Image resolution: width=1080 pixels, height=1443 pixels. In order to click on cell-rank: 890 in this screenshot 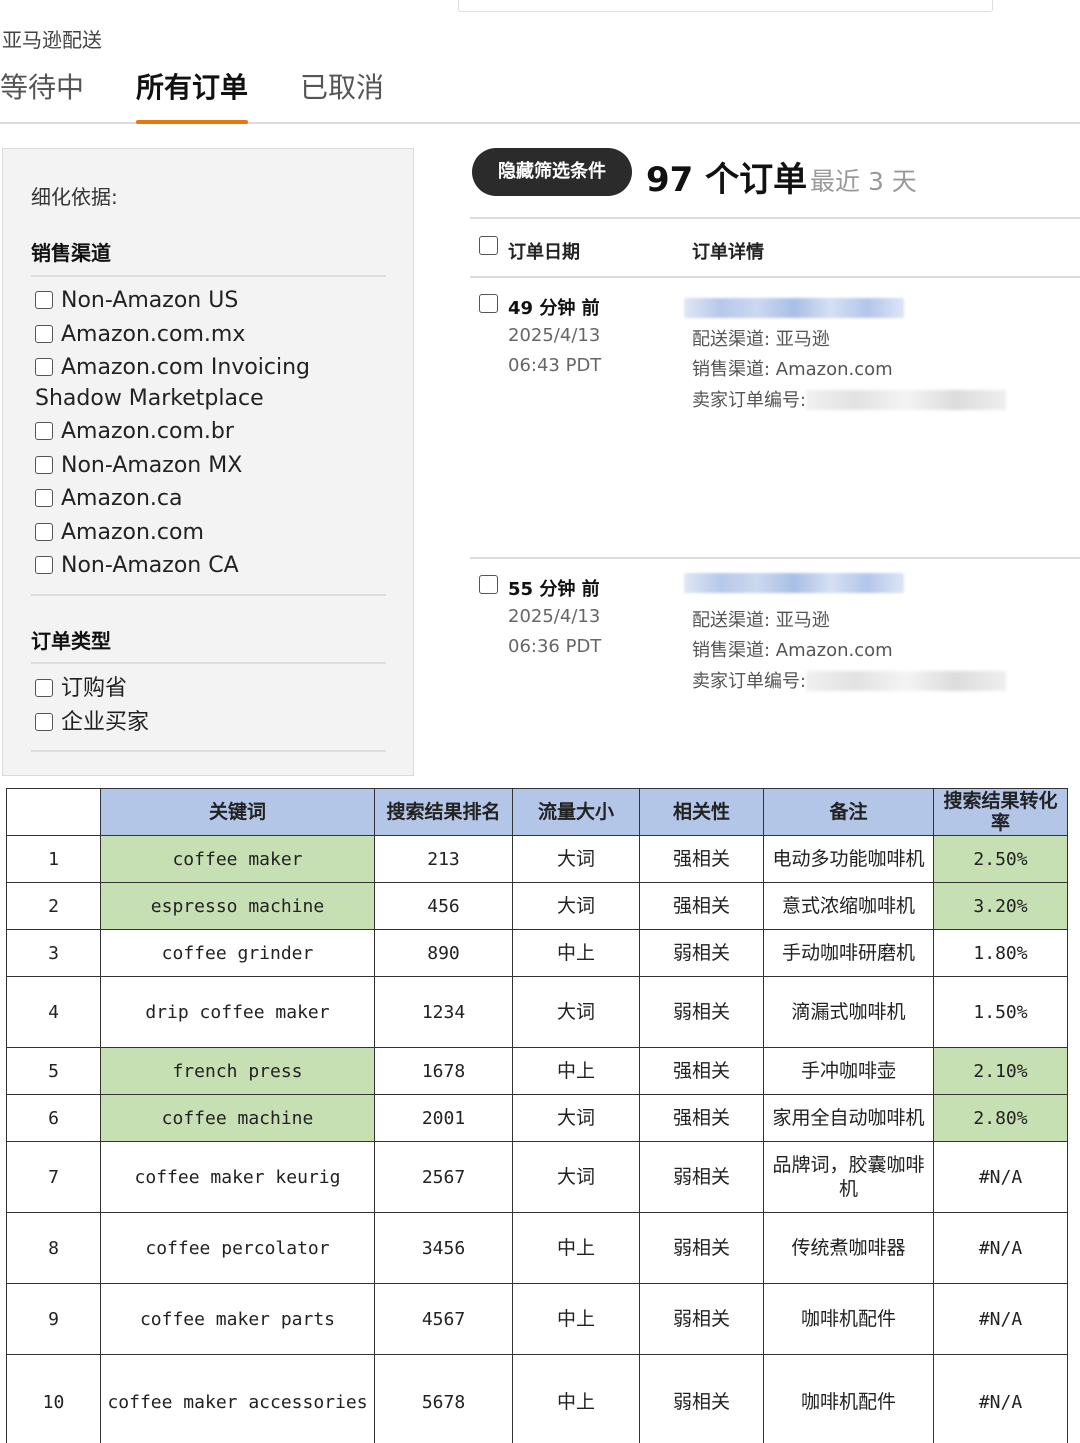, I will do `click(443, 953)`.